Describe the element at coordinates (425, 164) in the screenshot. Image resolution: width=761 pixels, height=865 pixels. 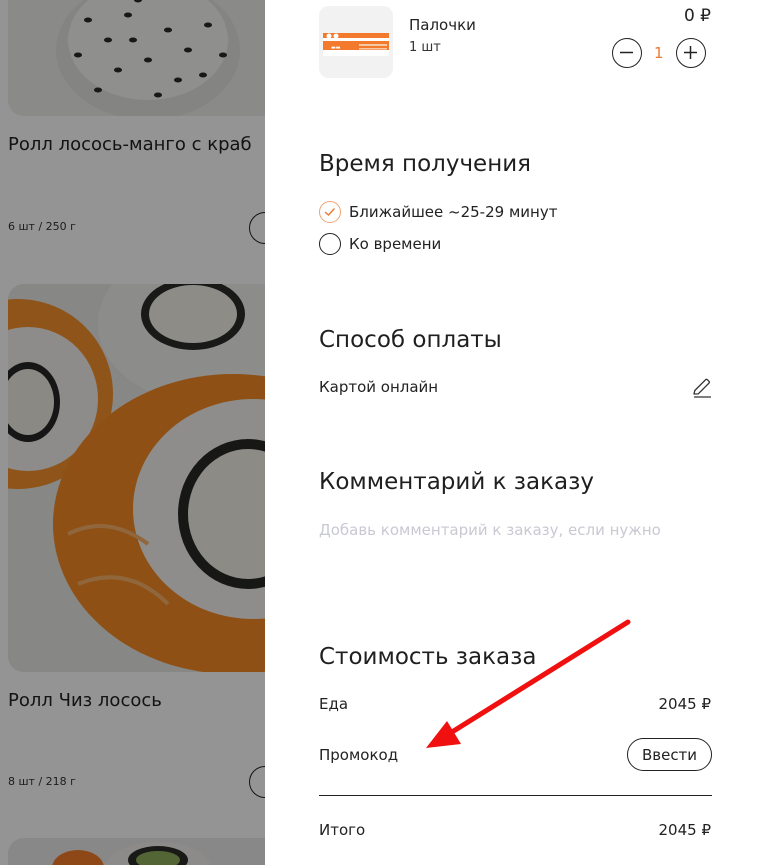
I see `pickup-time-title: Время получения` at that location.